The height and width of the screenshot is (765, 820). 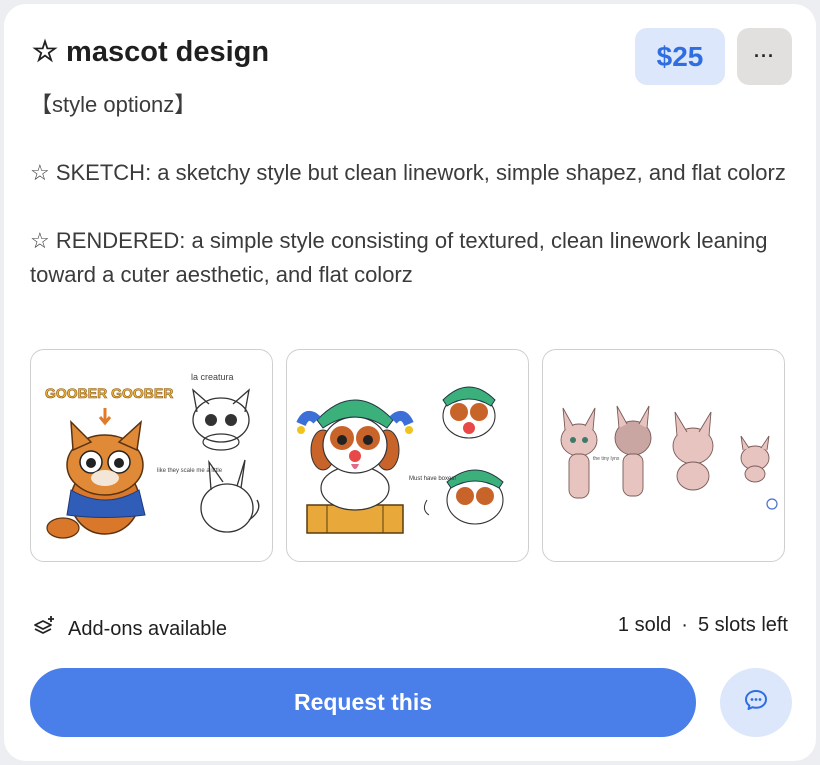 I want to click on chat-bubble-icon, so click(x=756, y=702).